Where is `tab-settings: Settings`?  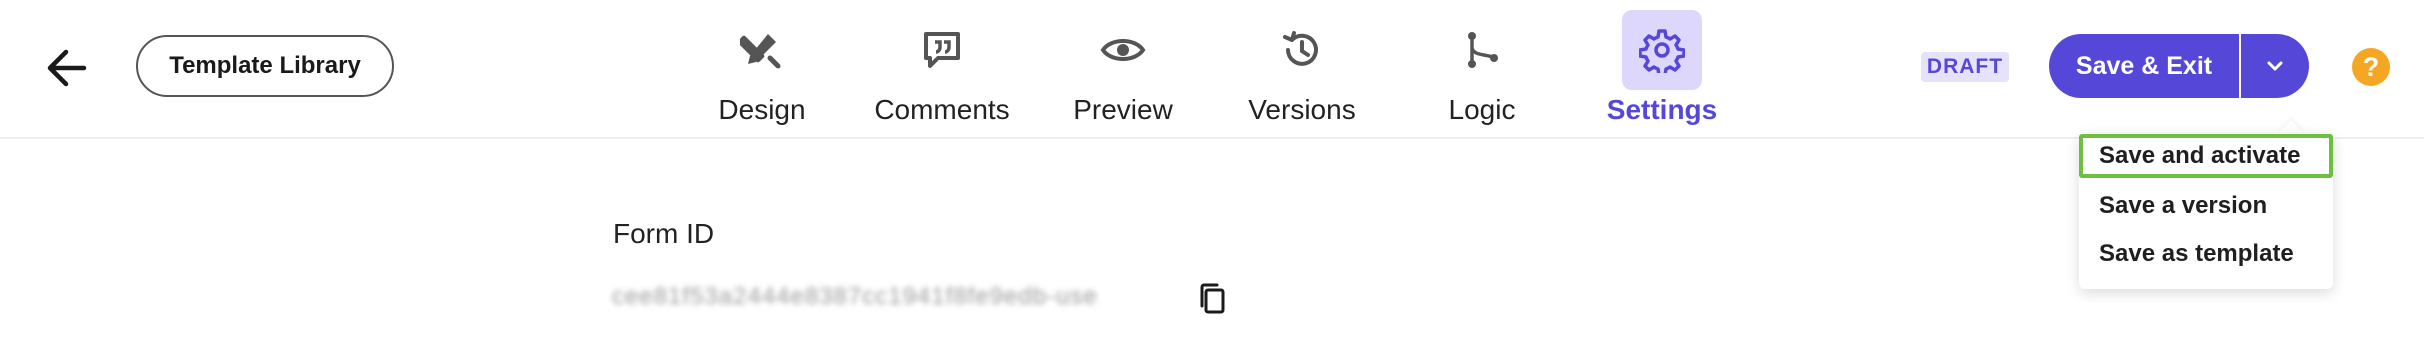 tab-settings: Settings is located at coordinates (1662, 69).